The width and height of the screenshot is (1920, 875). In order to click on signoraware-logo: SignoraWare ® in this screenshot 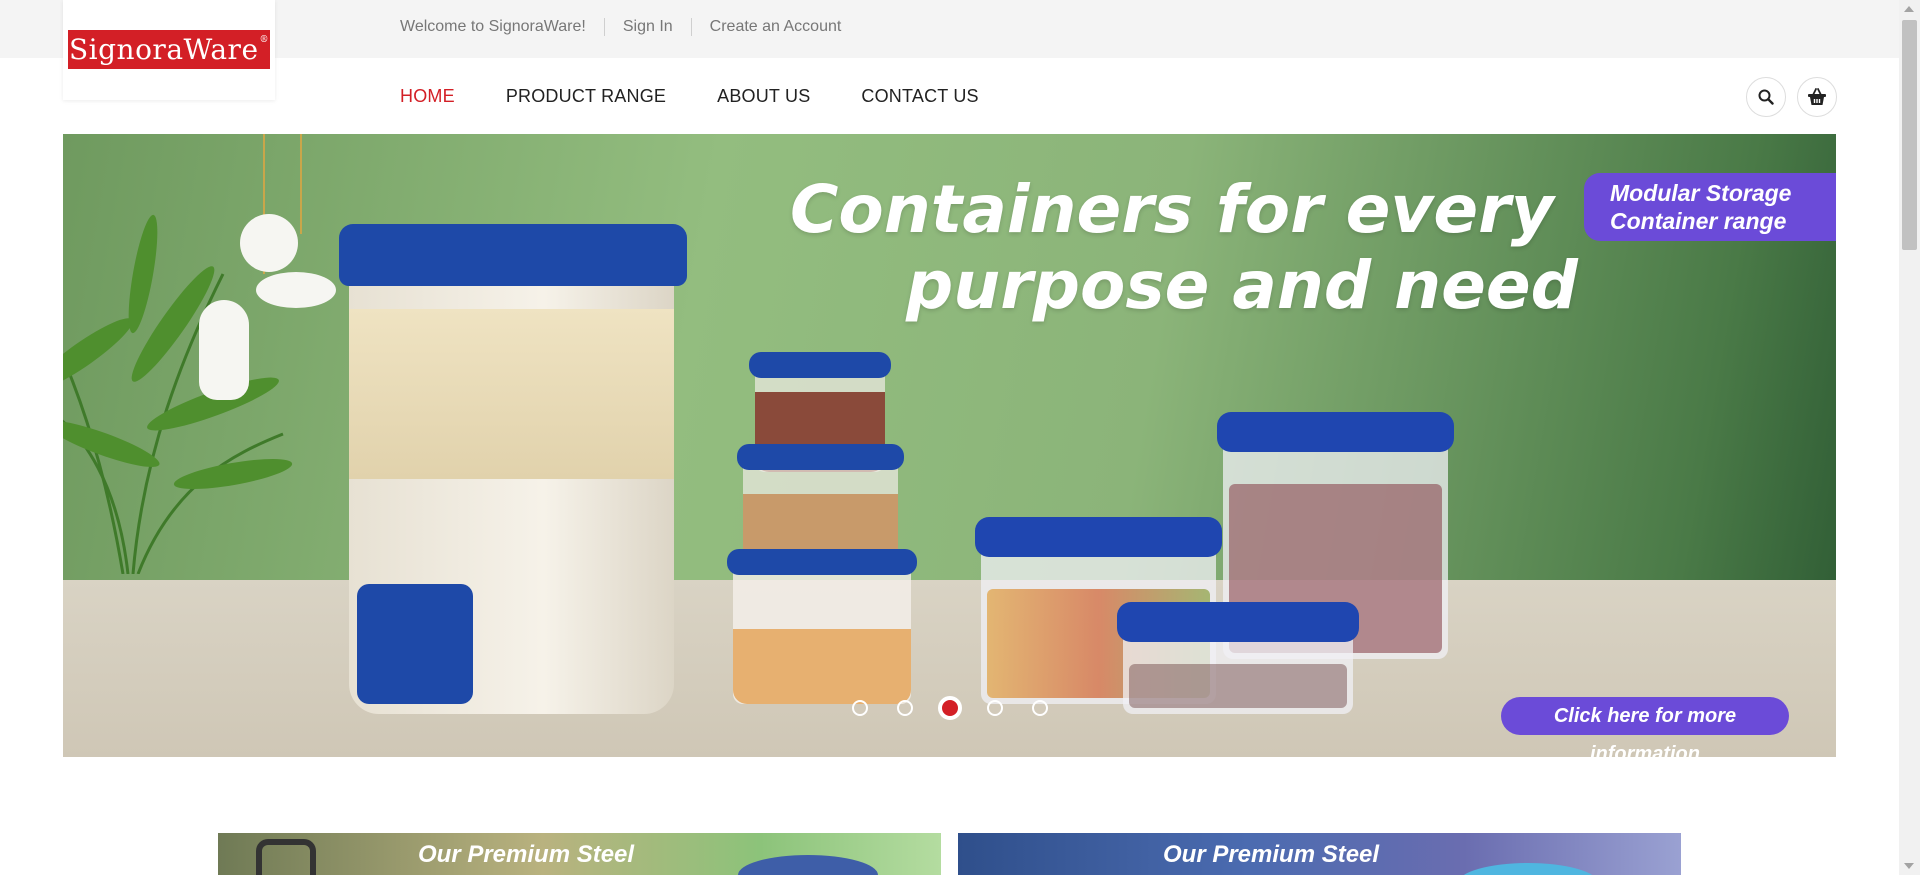, I will do `click(169, 49)`.